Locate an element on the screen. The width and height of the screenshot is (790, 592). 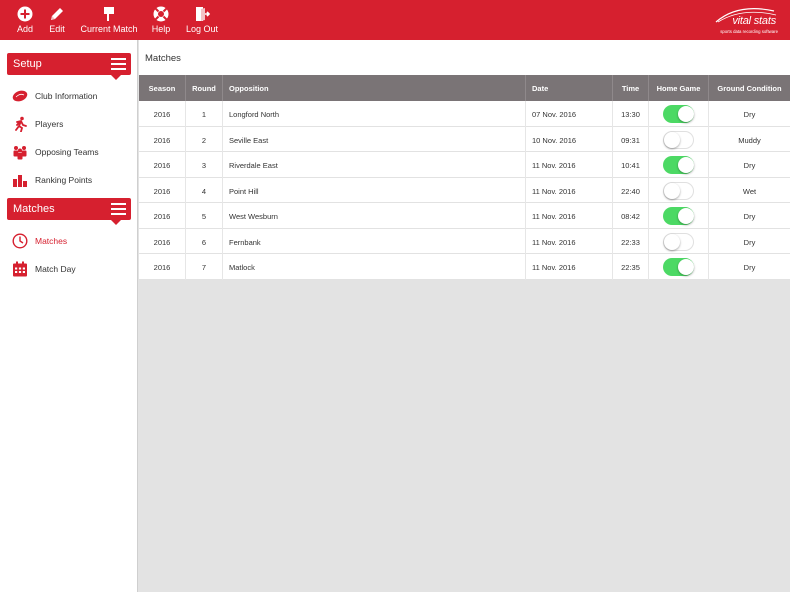
cell-round: 1 is located at coordinates (204, 114).